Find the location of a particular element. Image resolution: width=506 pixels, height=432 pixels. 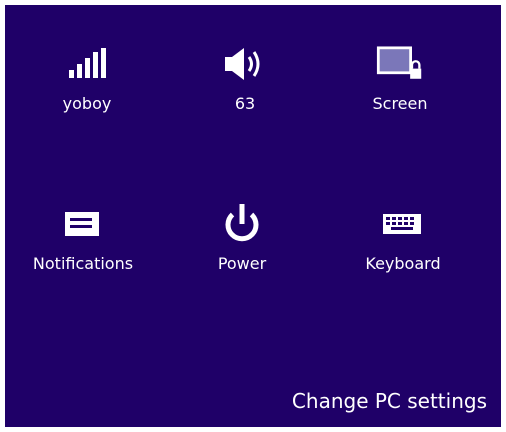

tile-power: Power is located at coordinates (242, 247).